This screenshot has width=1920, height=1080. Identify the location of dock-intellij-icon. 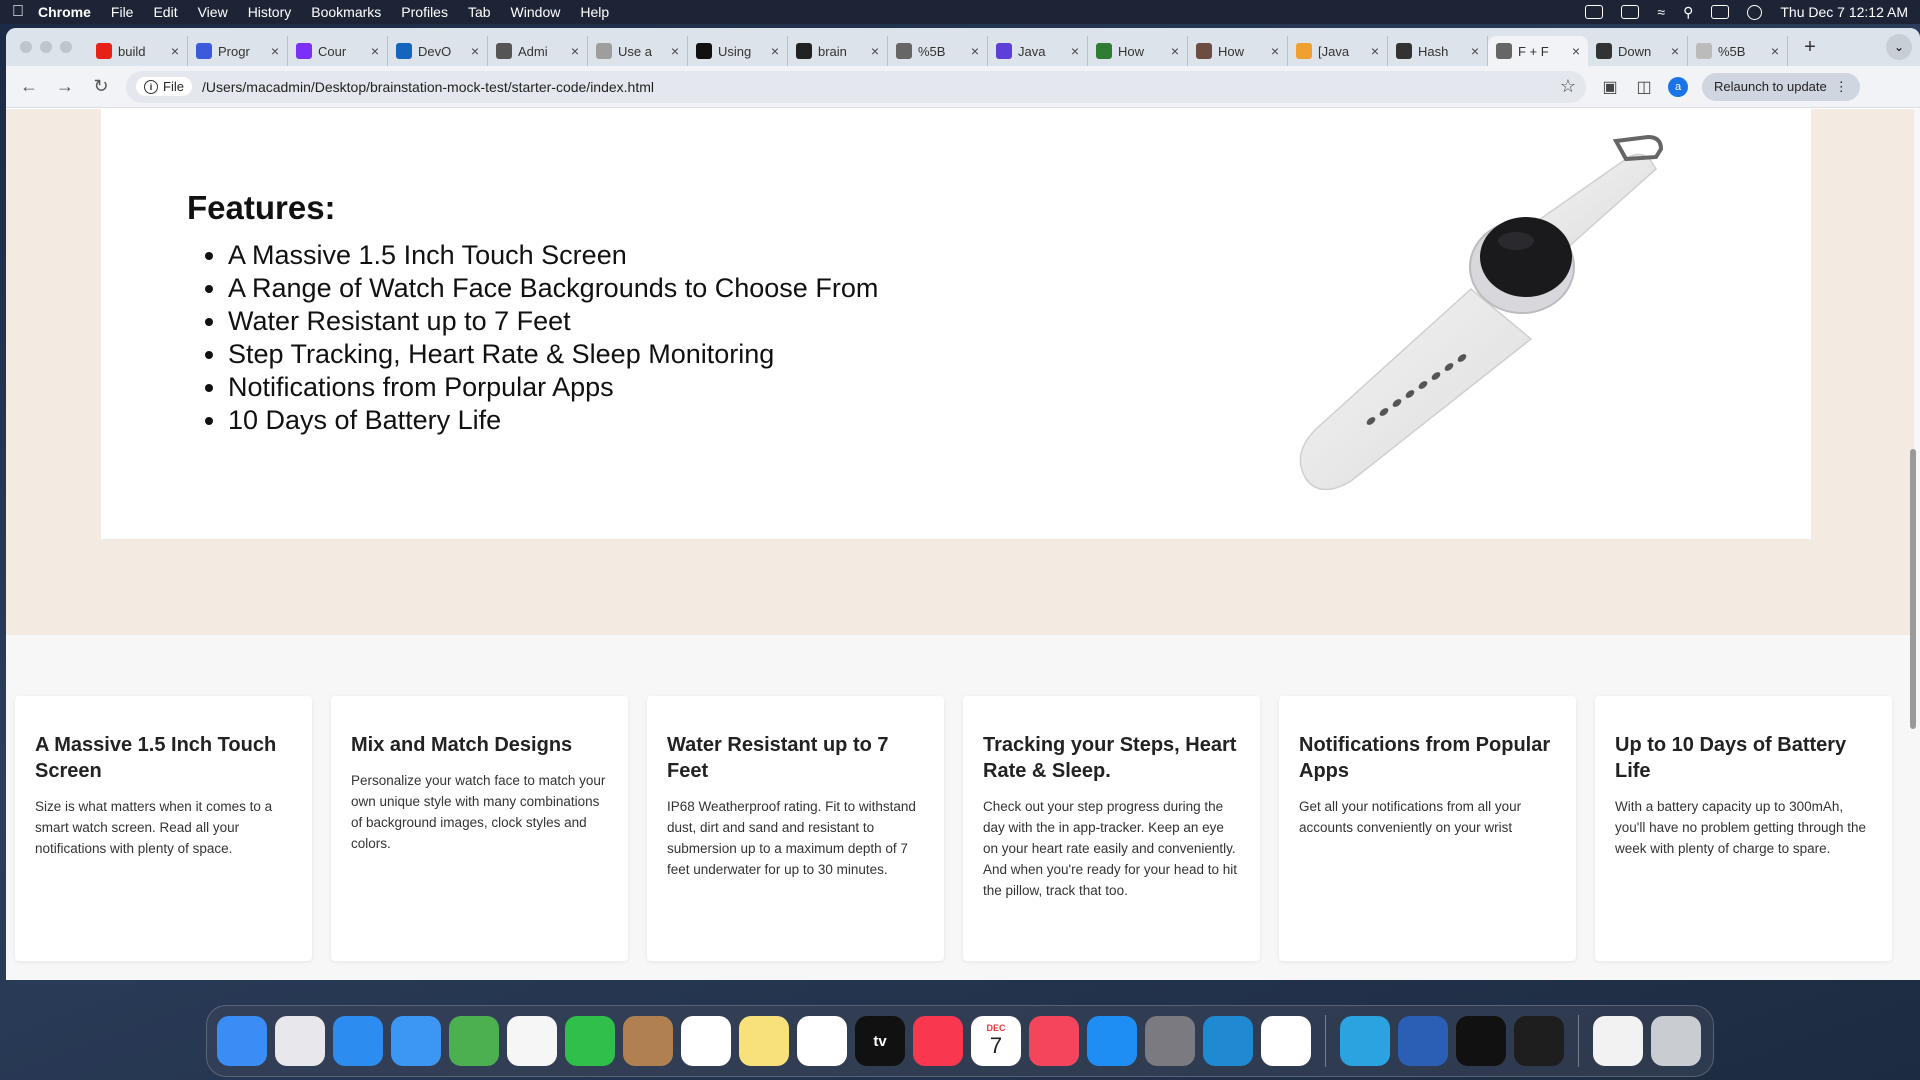
(1481, 1041).